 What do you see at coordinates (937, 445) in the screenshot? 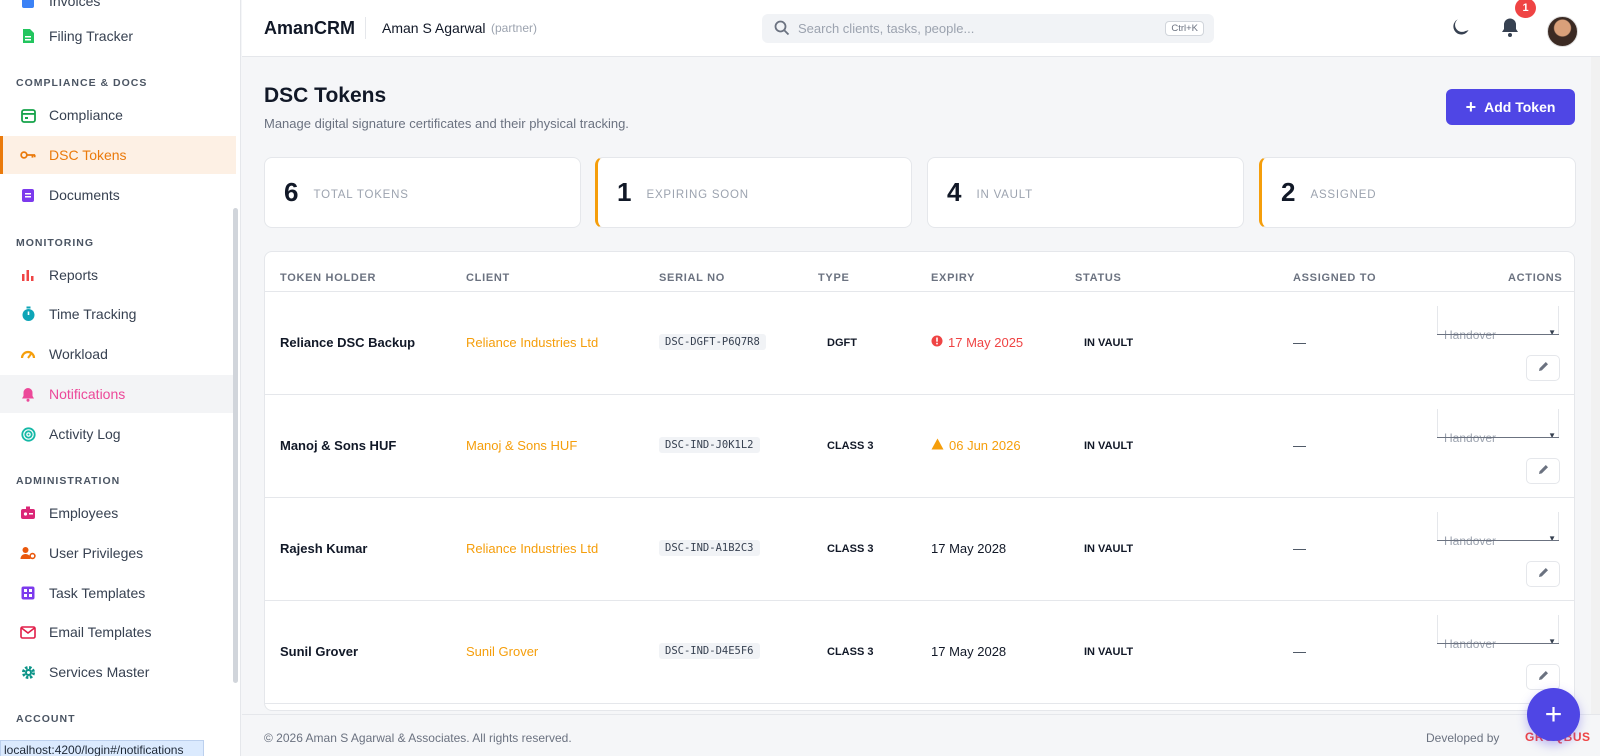
I see `warning-triangle-icon` at bounding box center [937, 445].